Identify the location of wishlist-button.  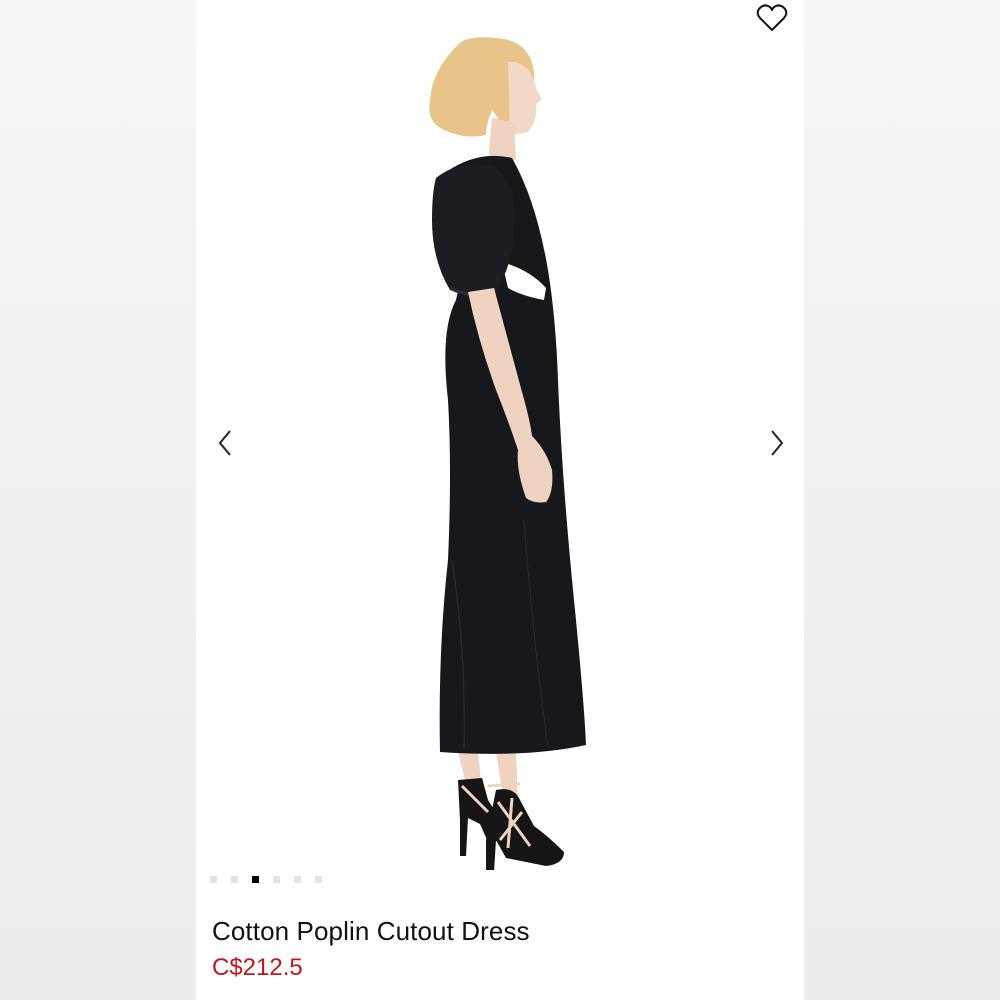
(772, 18).